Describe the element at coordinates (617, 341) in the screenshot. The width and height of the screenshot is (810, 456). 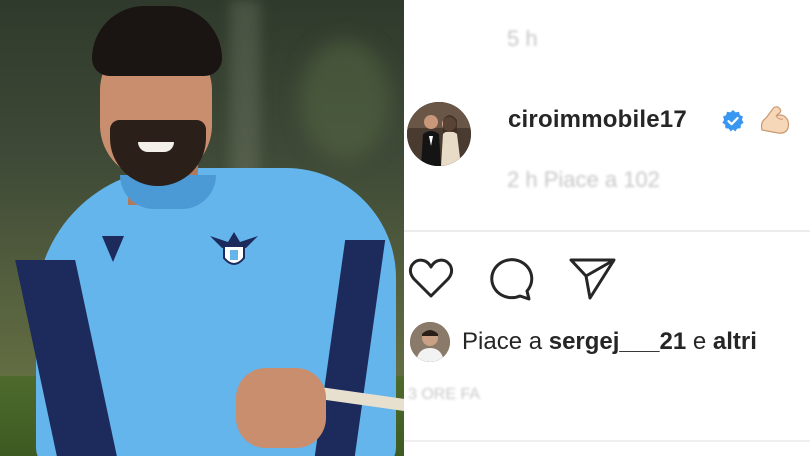
I see `liker-username: sergej___21` at that location.